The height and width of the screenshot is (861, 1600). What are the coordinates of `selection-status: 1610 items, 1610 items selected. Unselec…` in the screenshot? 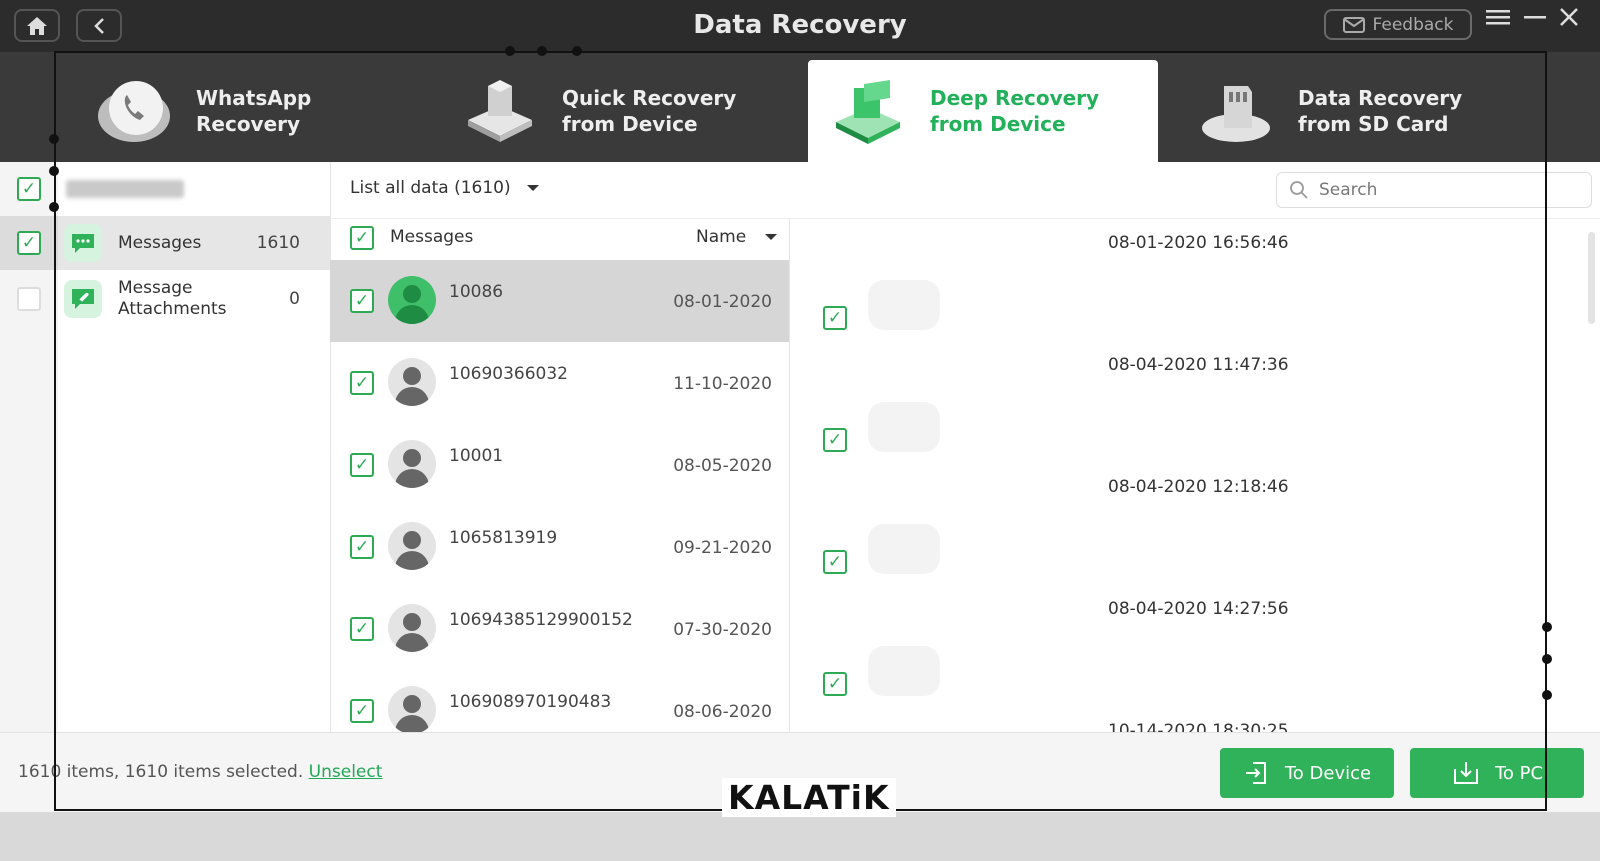 It's located at (200, 772).